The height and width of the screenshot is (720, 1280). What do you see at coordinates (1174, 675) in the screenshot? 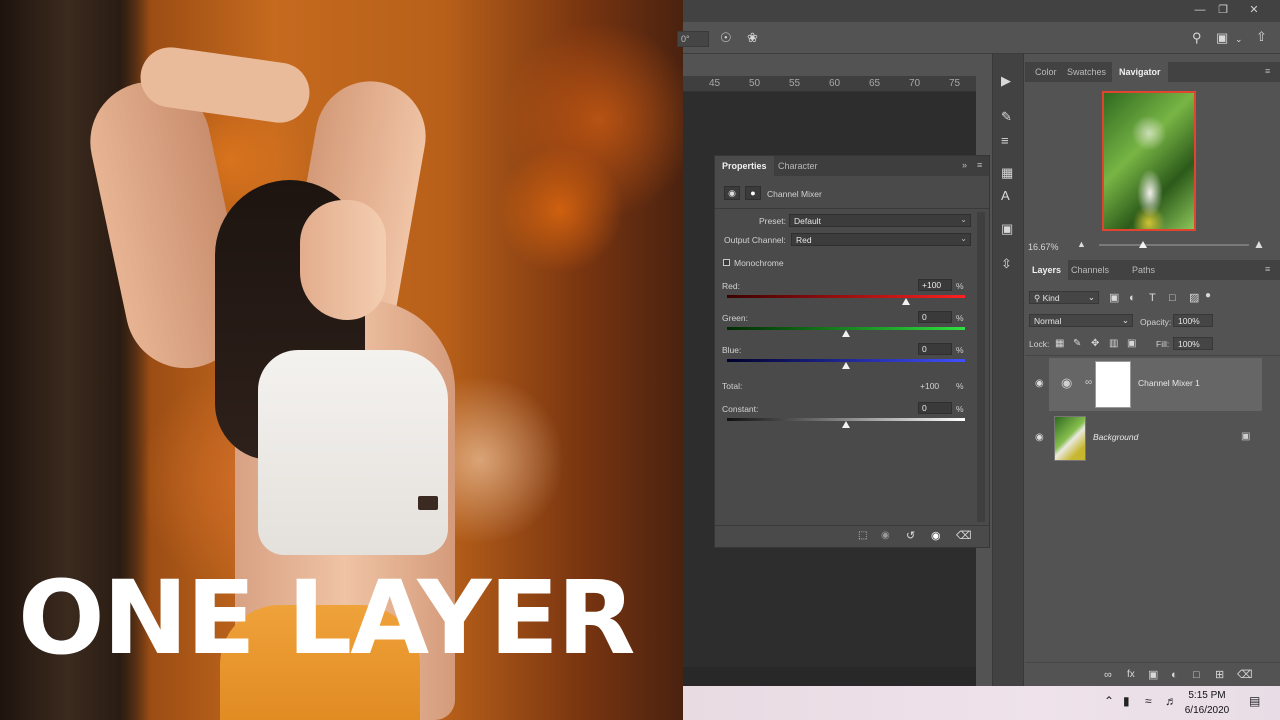
I see `new-adjustment-icon: ◐` at bounding box center [1174, 675].